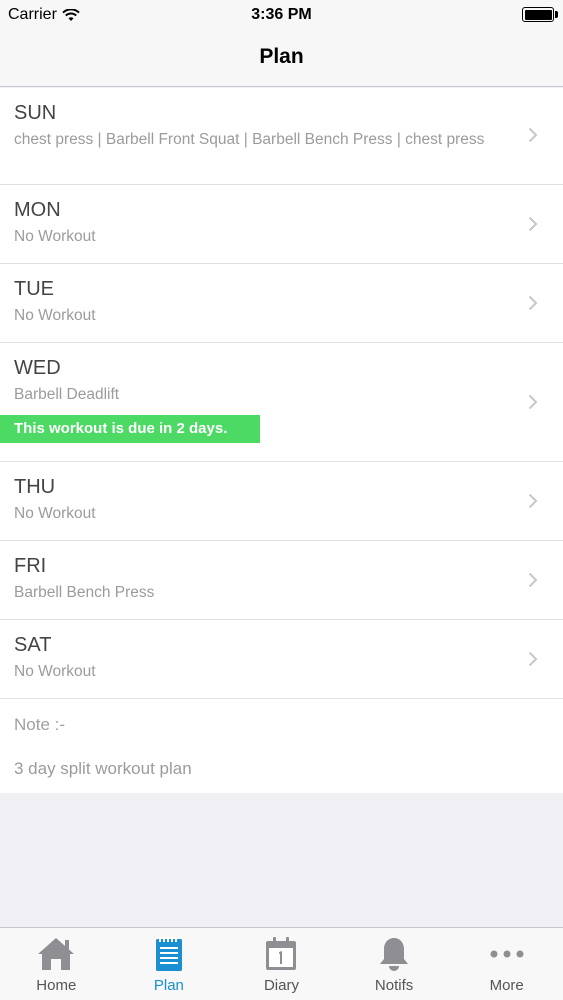 The image size is (563, 1000). I want to click on day-label: THU, so click(35, 487).